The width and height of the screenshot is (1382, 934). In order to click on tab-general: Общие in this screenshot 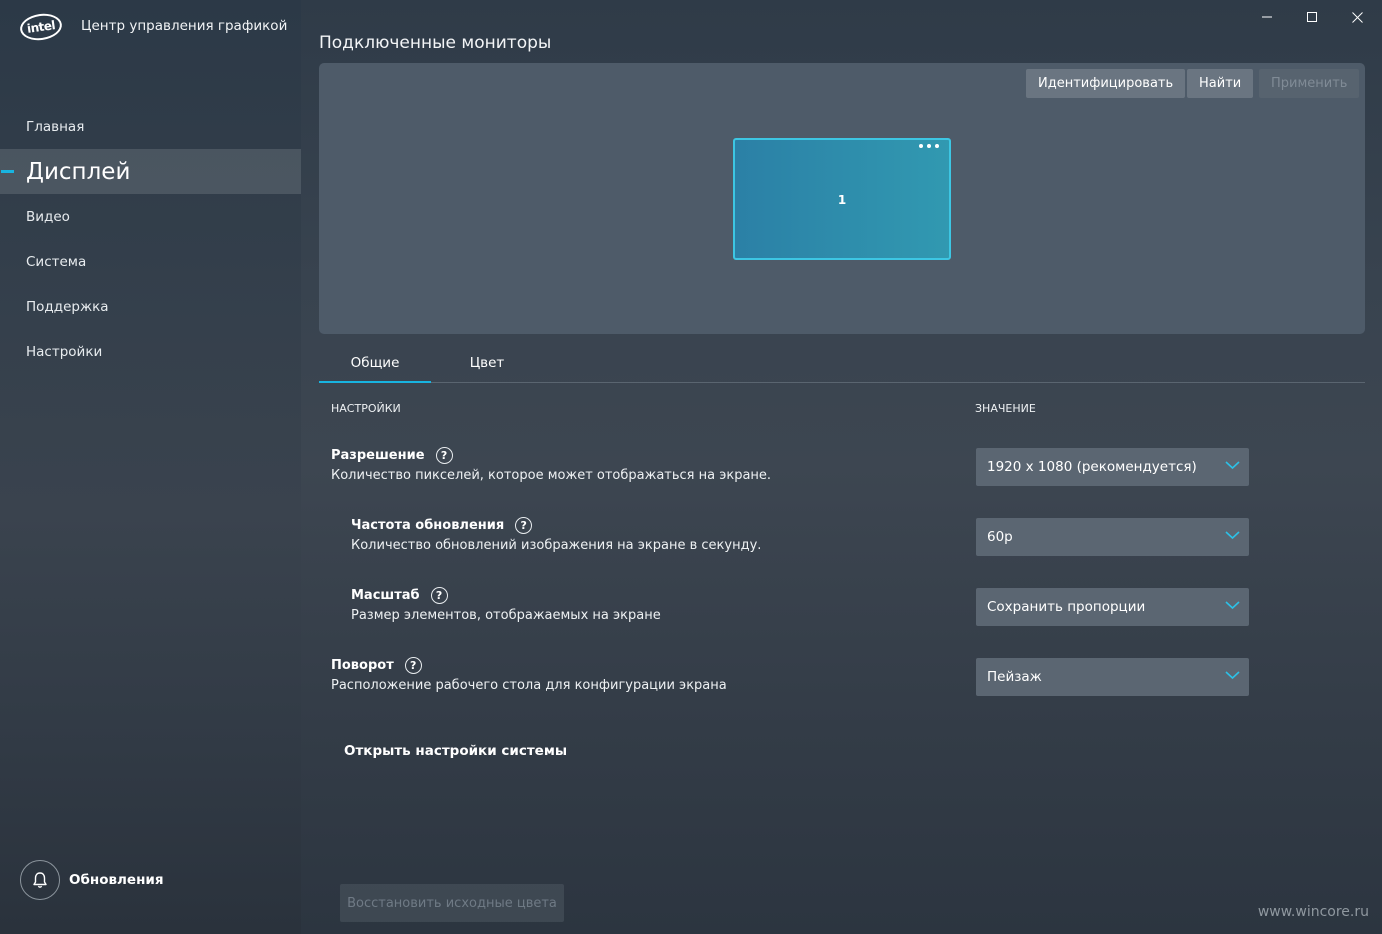, I will do `click(375, 363)`.